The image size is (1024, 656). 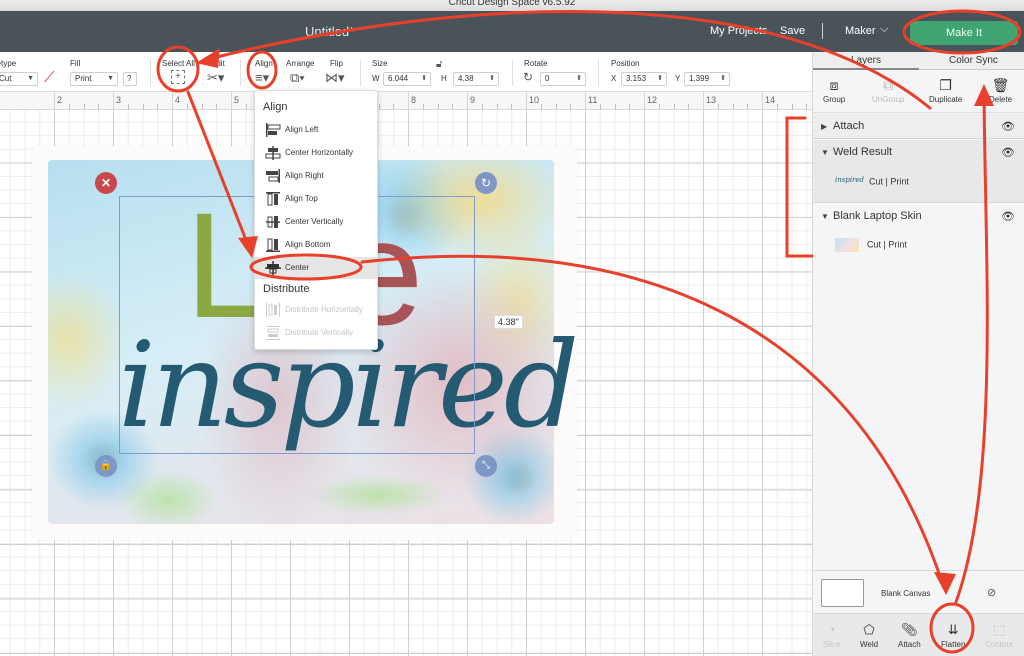 I want to click on ungroup-button: ⧉ UnGroup, so click(x=888, y=89).